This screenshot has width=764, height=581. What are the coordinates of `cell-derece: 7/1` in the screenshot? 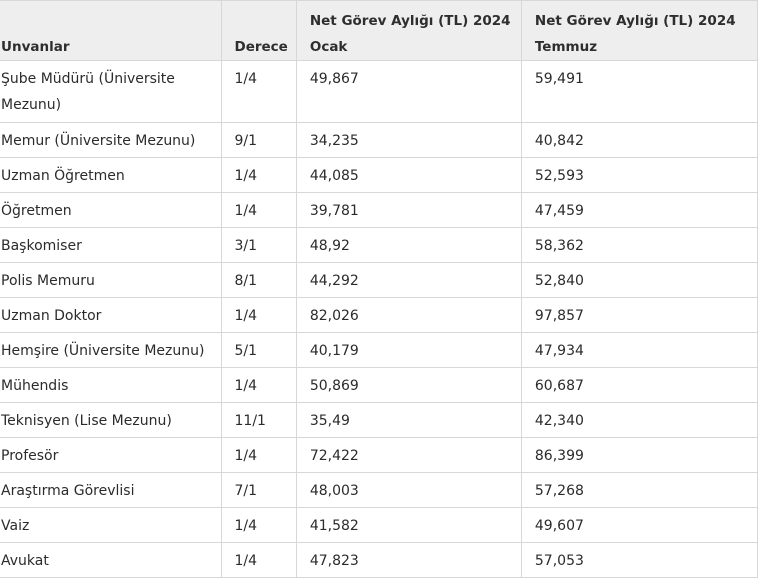 It's located at (258, 490).